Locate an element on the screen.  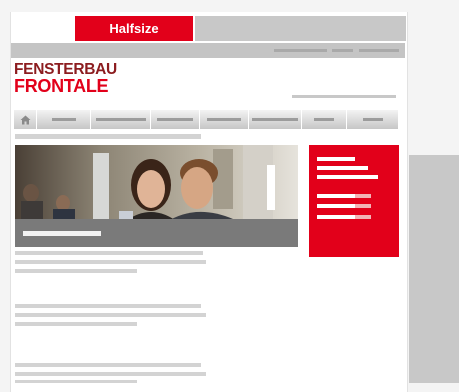
promo-link-3-tail is located at coordinates (363, 217).